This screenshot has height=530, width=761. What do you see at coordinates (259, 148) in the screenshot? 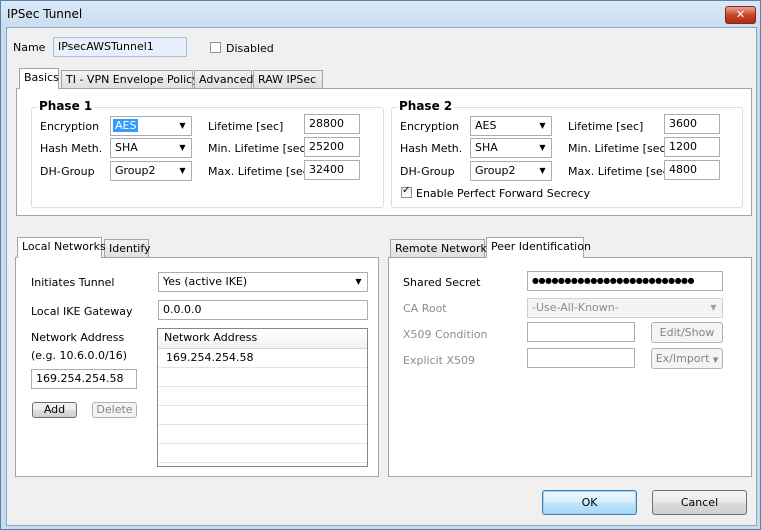
I see `phase1-min-lifetime-label: Min. Lifetime [sec]` at bounding box center [259, 148].